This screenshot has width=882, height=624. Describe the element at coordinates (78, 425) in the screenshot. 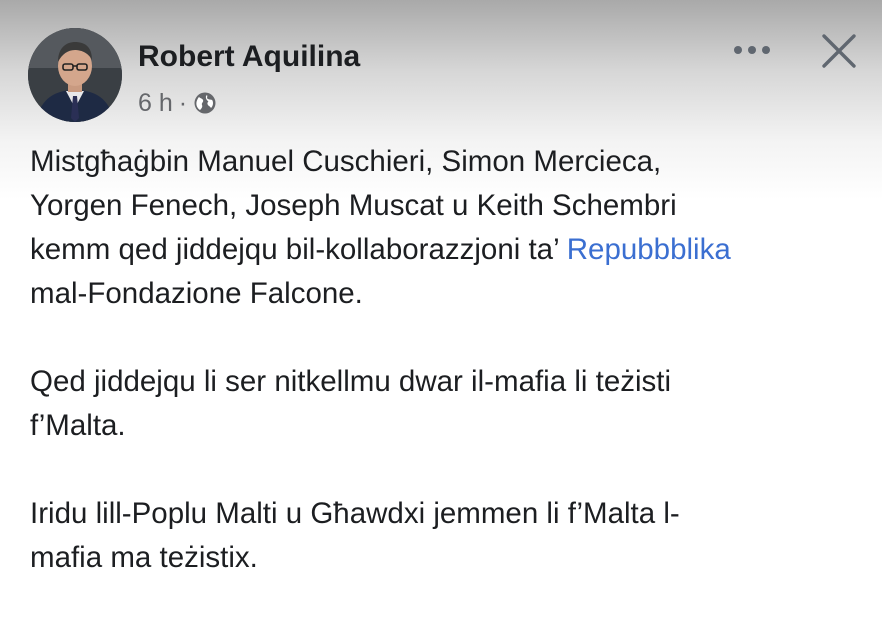

I see `post-line: f’Malta.` at that location.